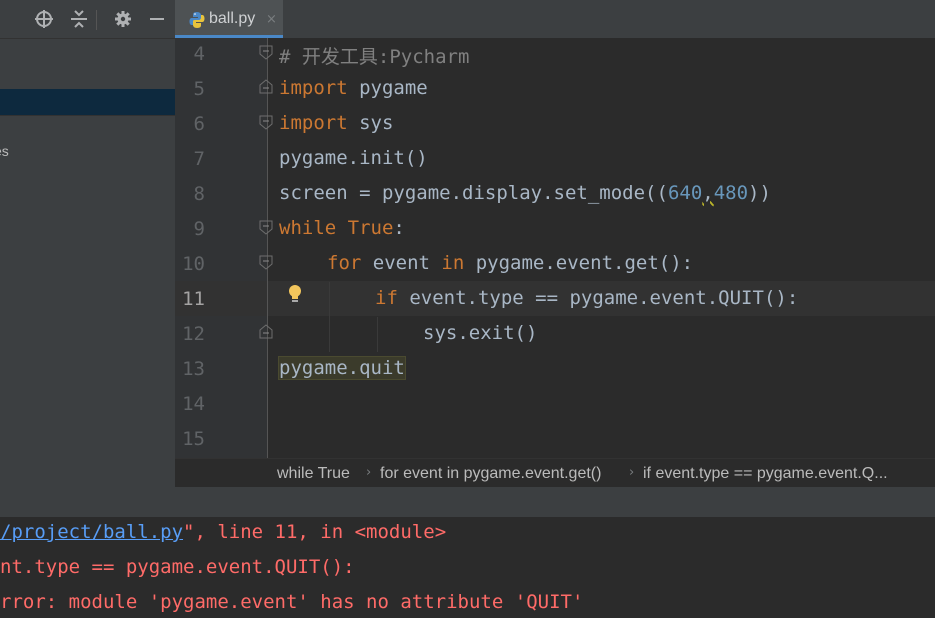 This screenshot has height=618, width=935. I want to click on line-number: 9, so click(199, 229).